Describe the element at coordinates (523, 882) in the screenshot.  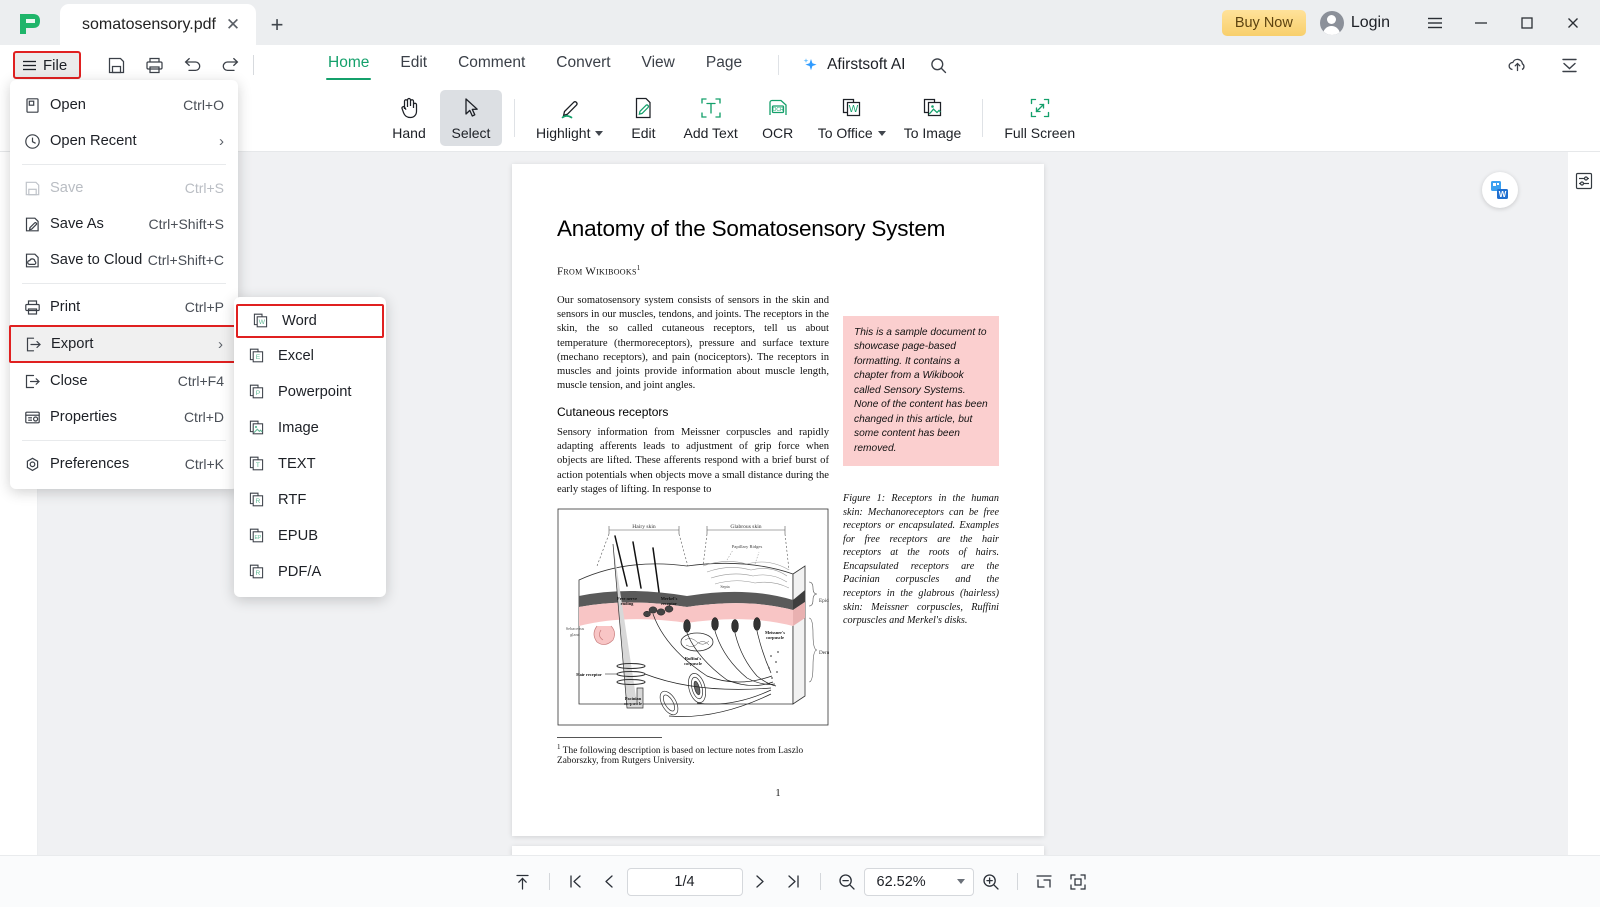
I see `scroll-to-top-icon` at that location.